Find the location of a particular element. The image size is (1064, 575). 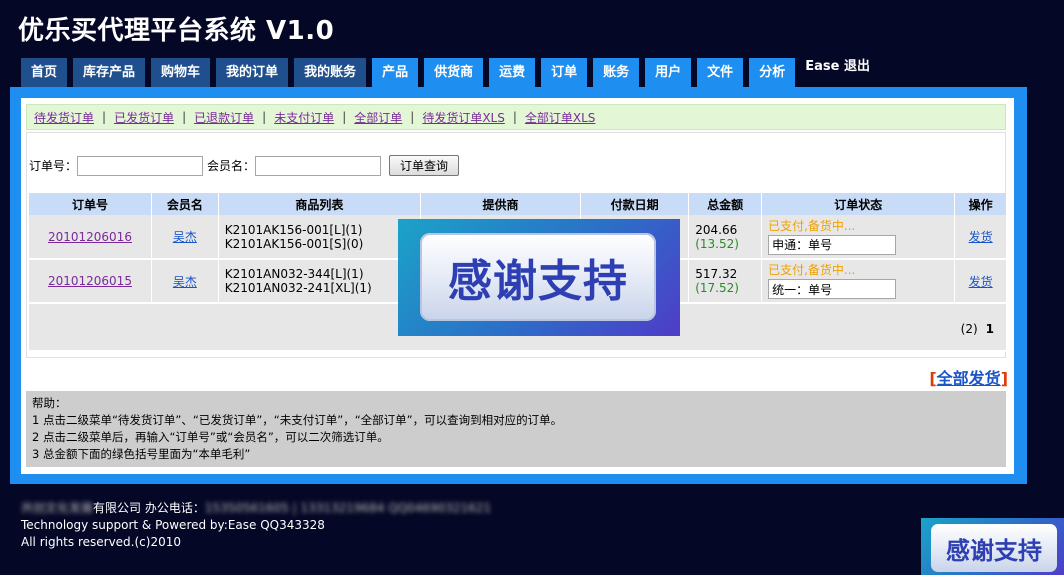

order-no-link: 20101206015 is located at coordinates (90, 281).